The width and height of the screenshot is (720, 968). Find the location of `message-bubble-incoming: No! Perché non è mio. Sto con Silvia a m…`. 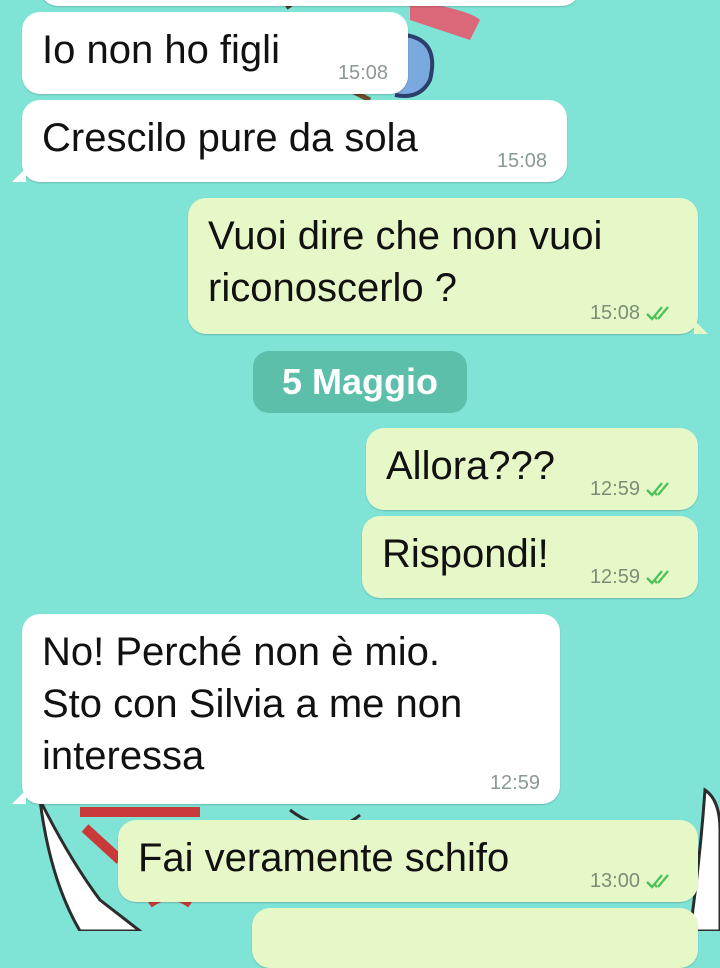

message-bubble-incoming: No! Perché non è mio. Sto con Silvia a m… is located at coordinates (286, 709).